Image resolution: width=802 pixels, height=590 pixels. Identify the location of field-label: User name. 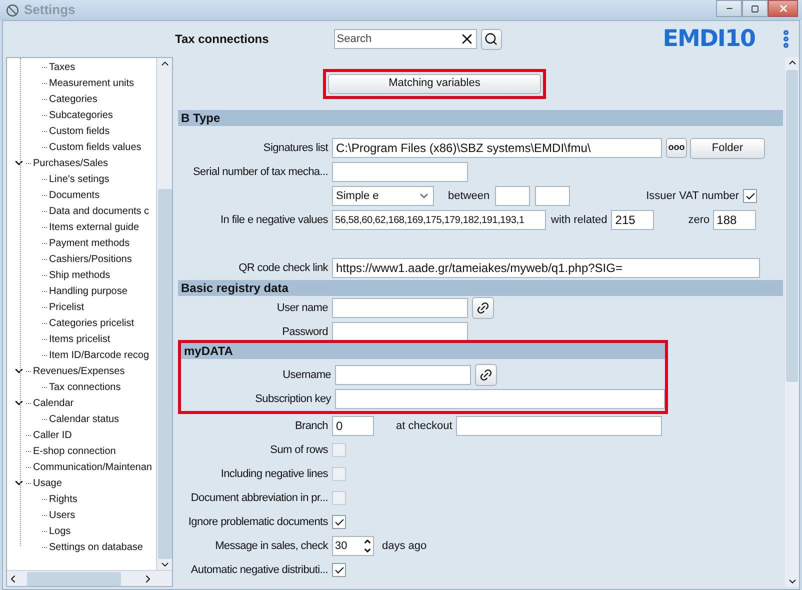
(302, 308).